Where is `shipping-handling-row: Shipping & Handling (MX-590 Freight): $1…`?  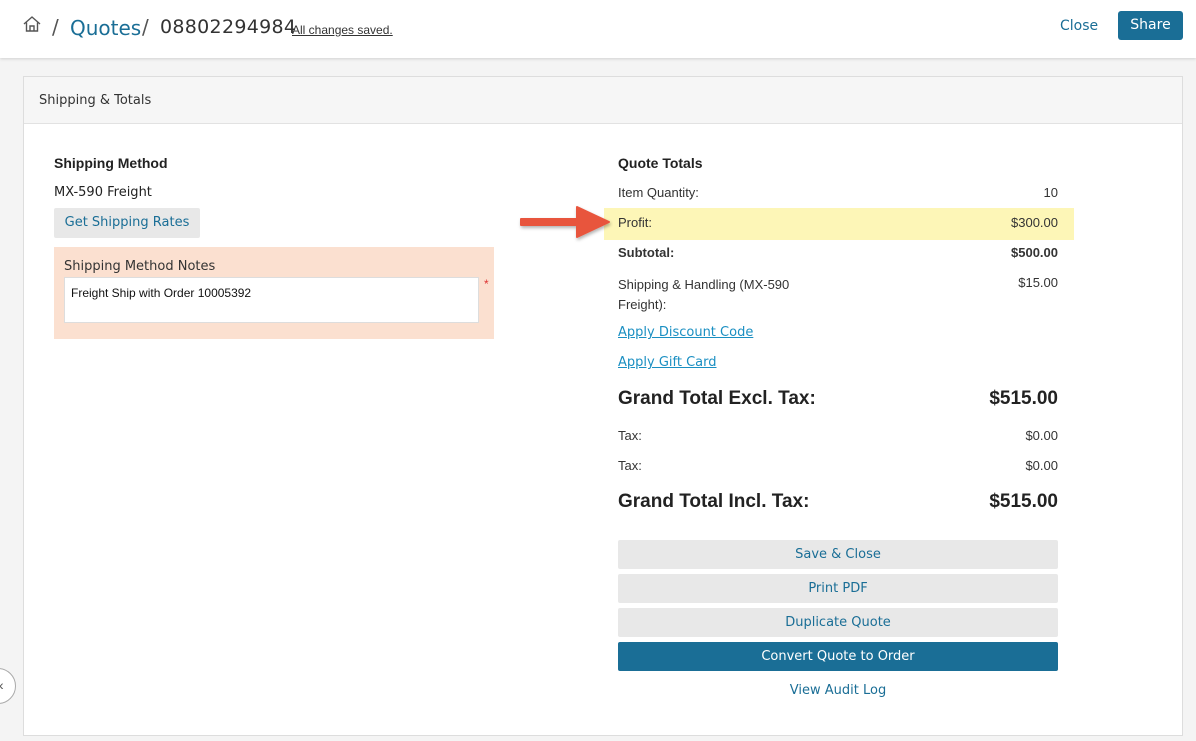 shipping-handling-row: Shipping & Handling (MX-590 Freight): $1… is located at coordinates (838, 295).